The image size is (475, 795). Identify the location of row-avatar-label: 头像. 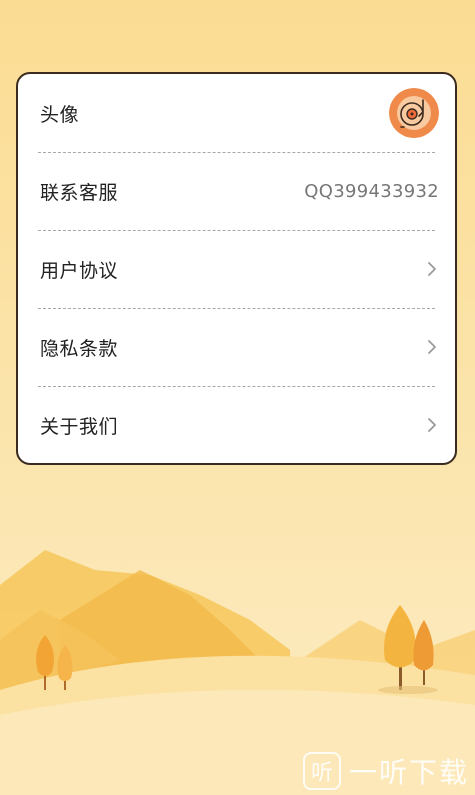
(60, 114).